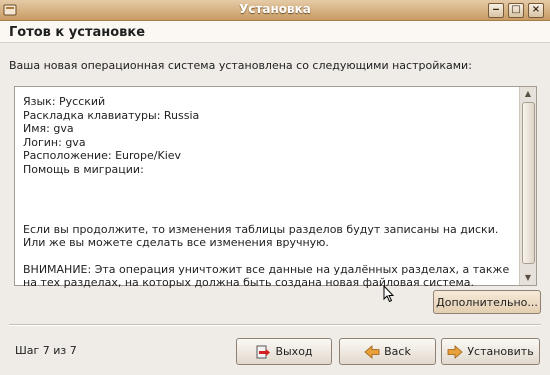 The height and width of the screenshot is (375, 550). I want to click on scrollbar-thumb, so click(528, 183).